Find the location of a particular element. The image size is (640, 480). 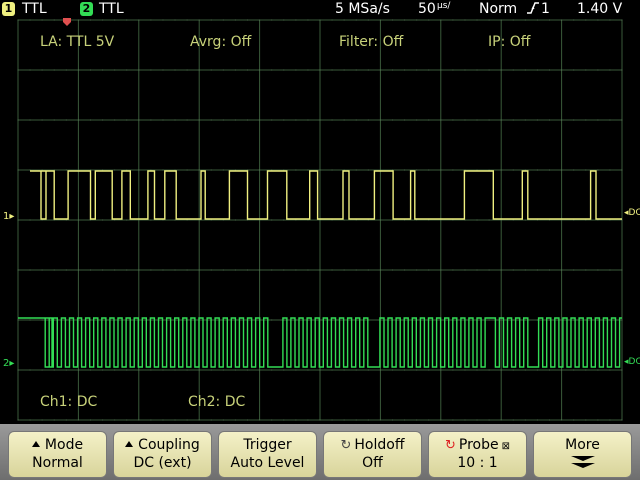

coupling-softkey: Coupling DC (ext) is located at coordinates (162, 454).